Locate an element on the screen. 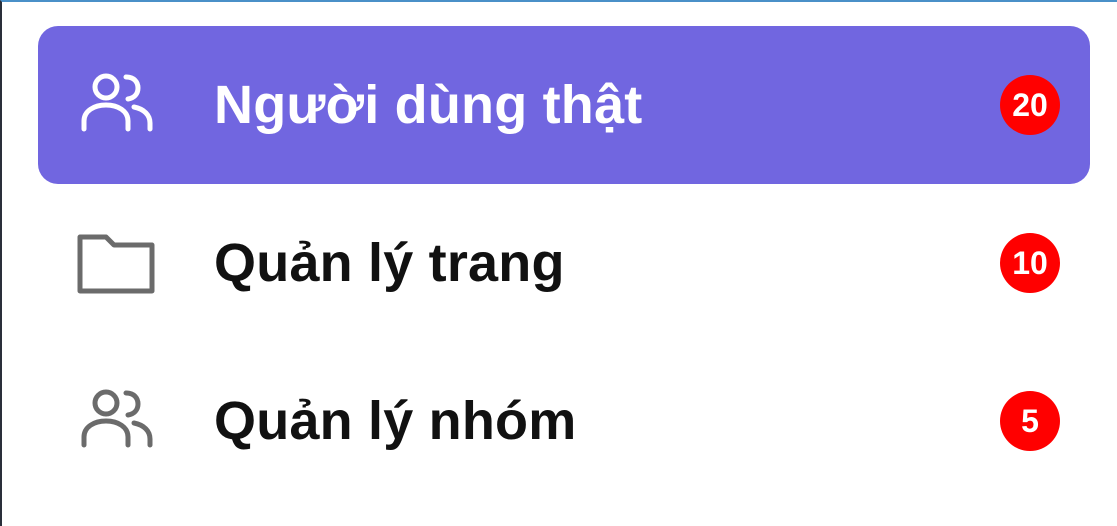 Image resolution: width=1117 pixels, height=526 pixels. folder-icon is located at coordinates (116, 263).